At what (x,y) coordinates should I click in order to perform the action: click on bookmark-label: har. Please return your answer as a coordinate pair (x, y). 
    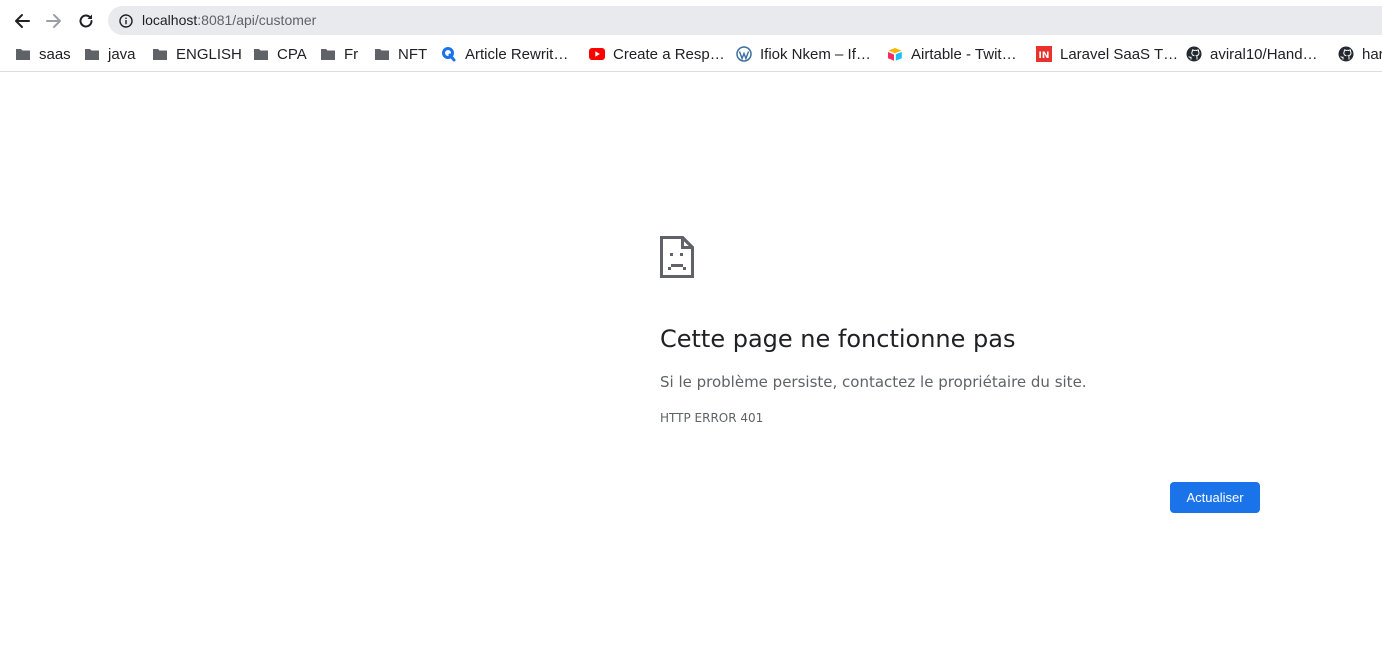
    Looking at the image, I should click on (1372, 54).